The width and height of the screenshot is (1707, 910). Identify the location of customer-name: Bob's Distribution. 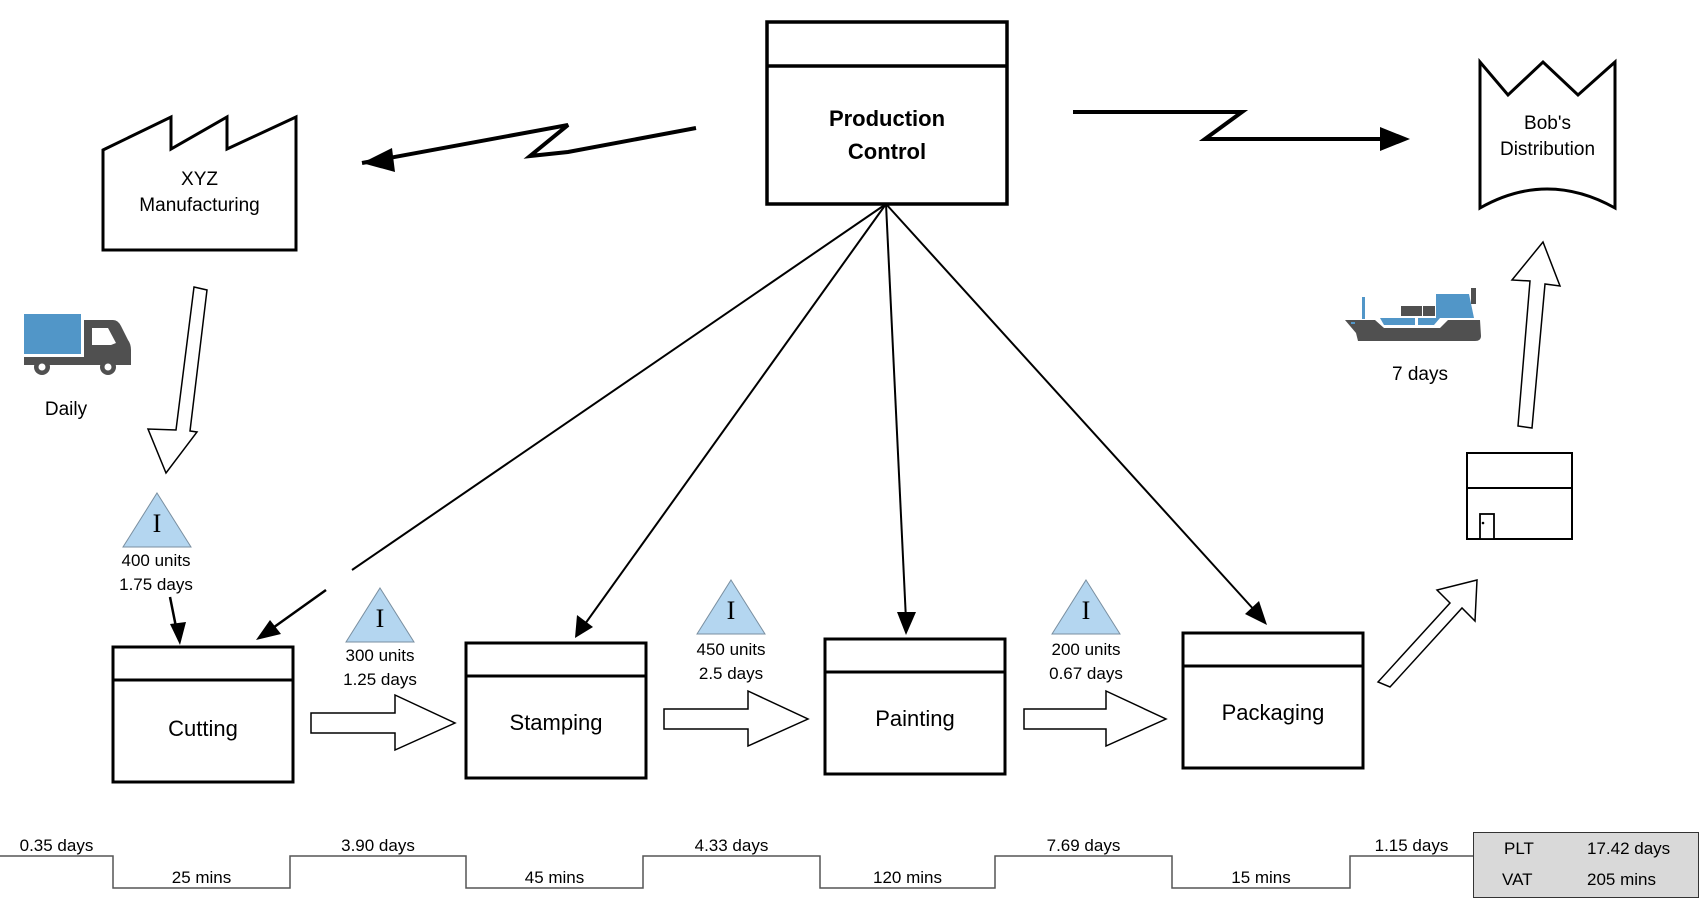
(1547, 137).